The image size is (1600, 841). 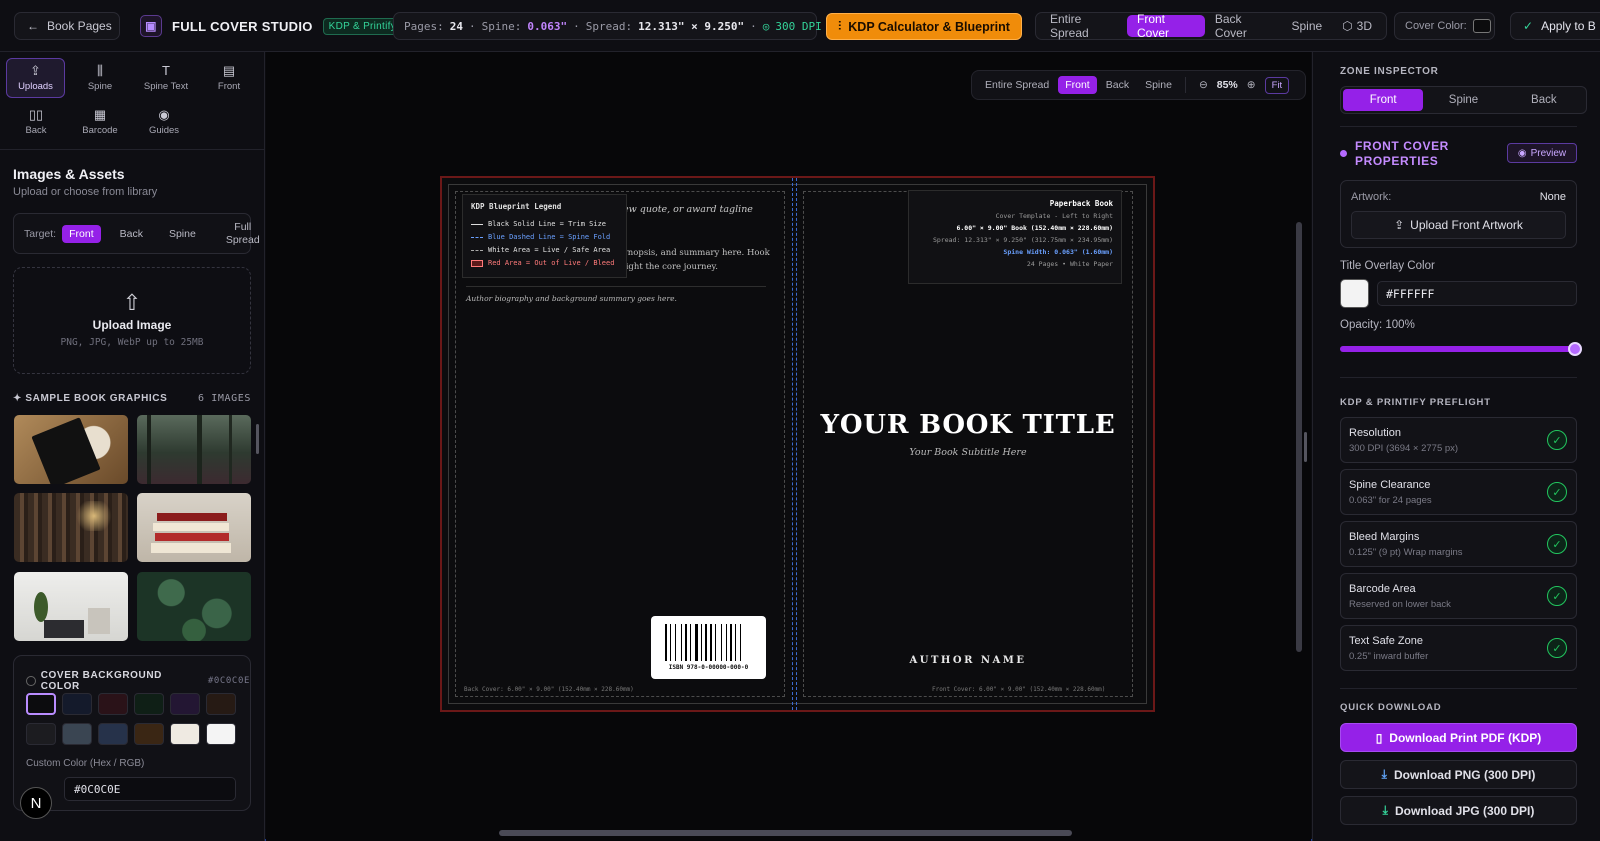 I want to click on back-button: ← Book Pages, so click(x=67, y=26).